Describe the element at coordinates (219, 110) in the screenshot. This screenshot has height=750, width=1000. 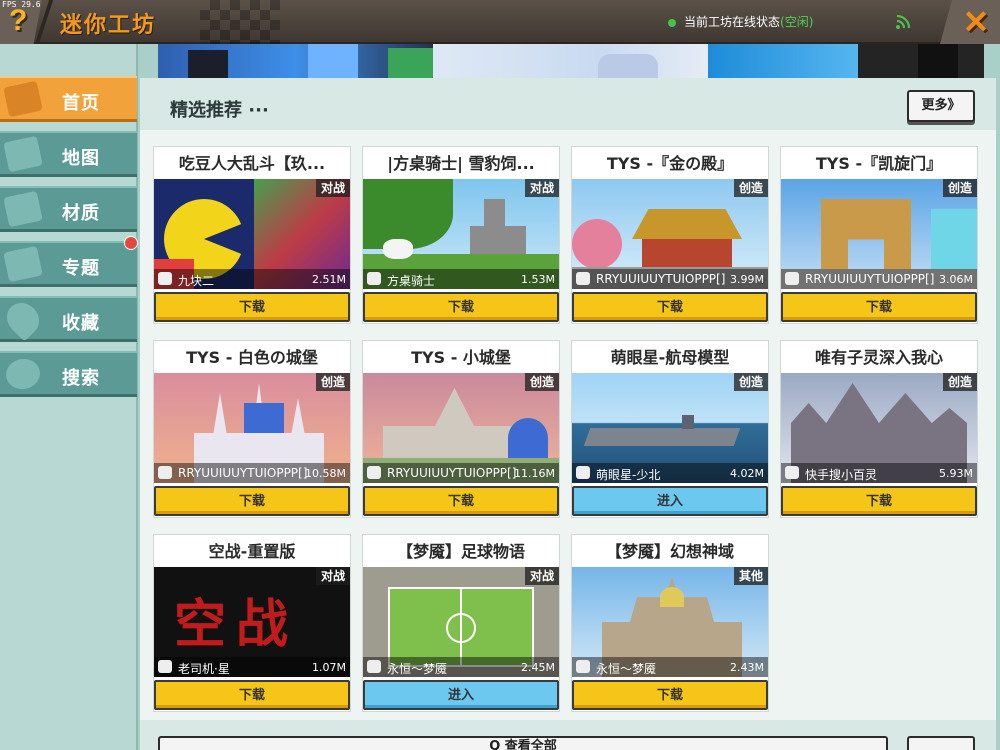
I see `section-title: 精选推荐 ···` at that location.